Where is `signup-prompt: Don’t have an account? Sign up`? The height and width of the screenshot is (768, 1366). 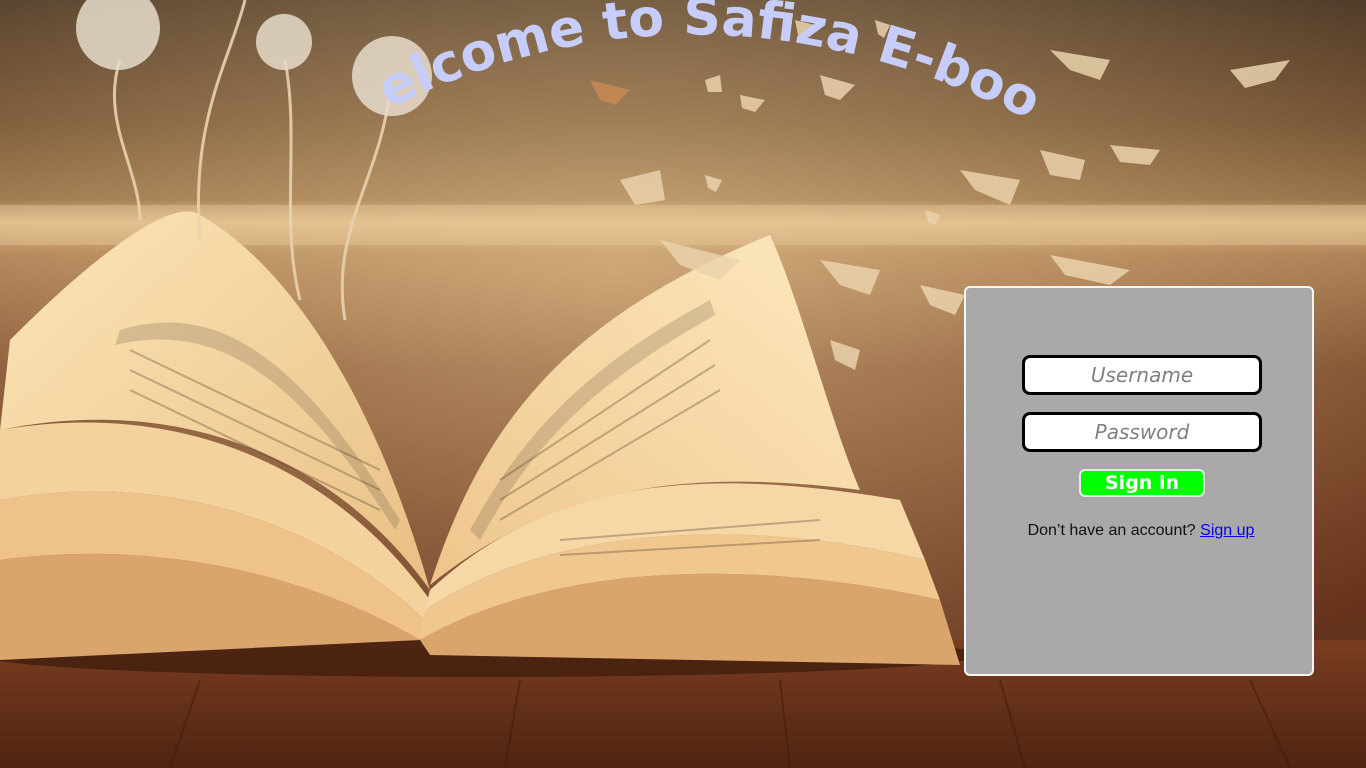
signup-prompt: Don’t have an account? Sign up is located at coordinates (1141, 531).